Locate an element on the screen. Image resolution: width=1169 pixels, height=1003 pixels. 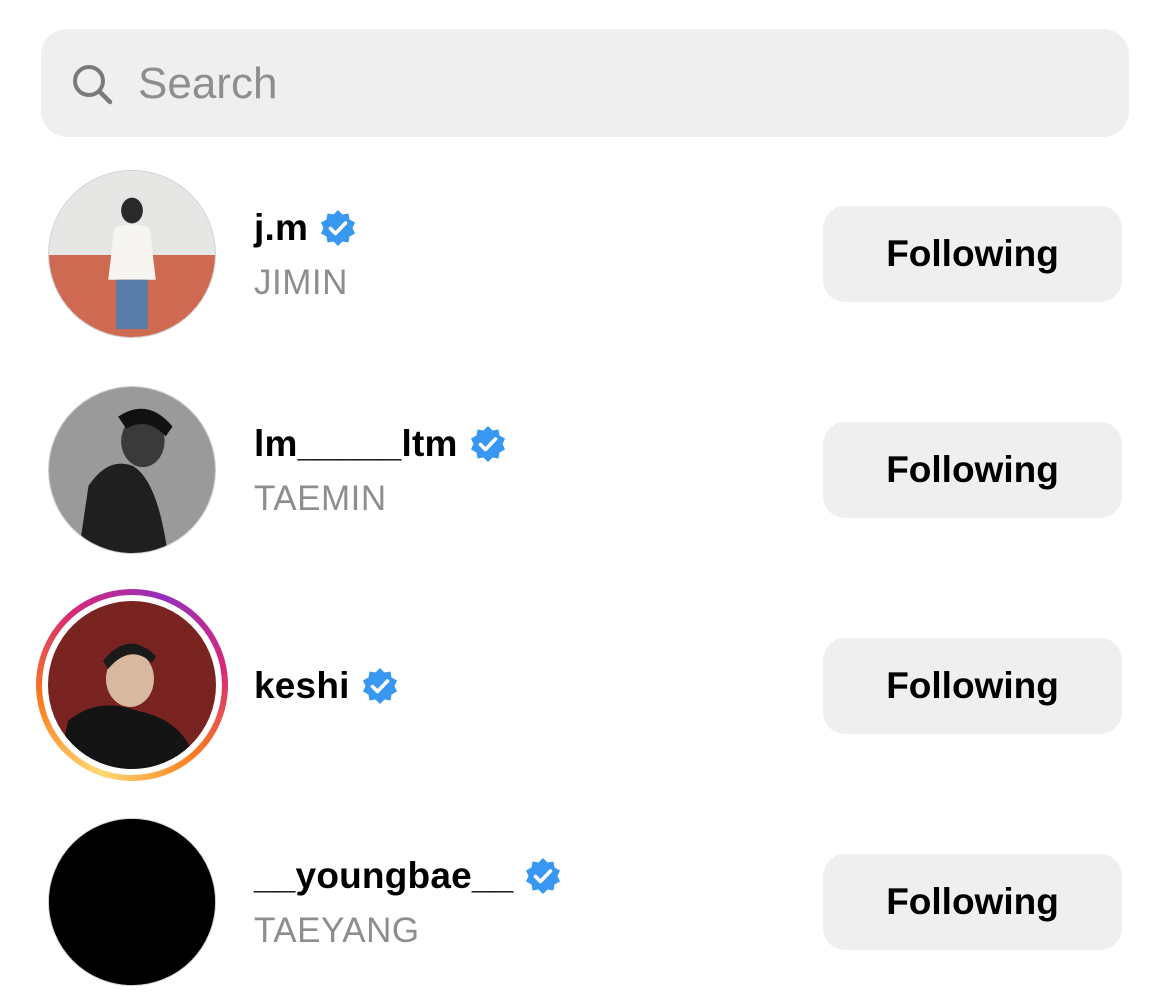
search-icon is located at coordinates (93, 85).